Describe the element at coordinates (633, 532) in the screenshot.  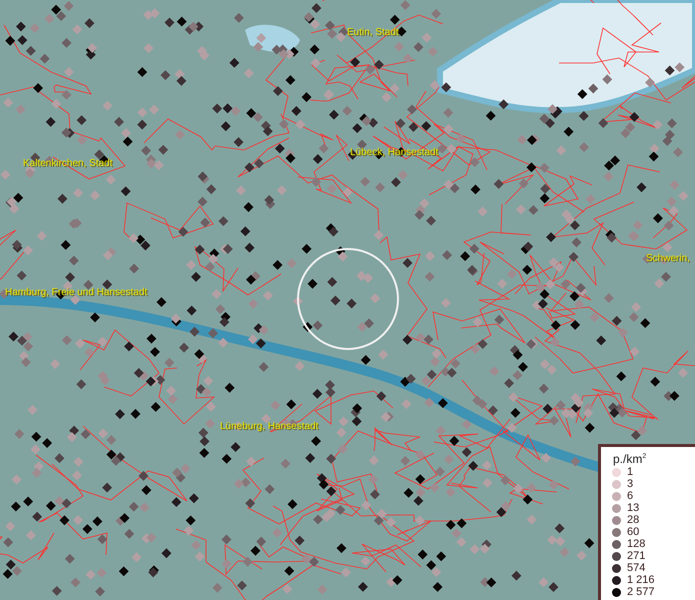
I see `legend-label: 60` at that location.